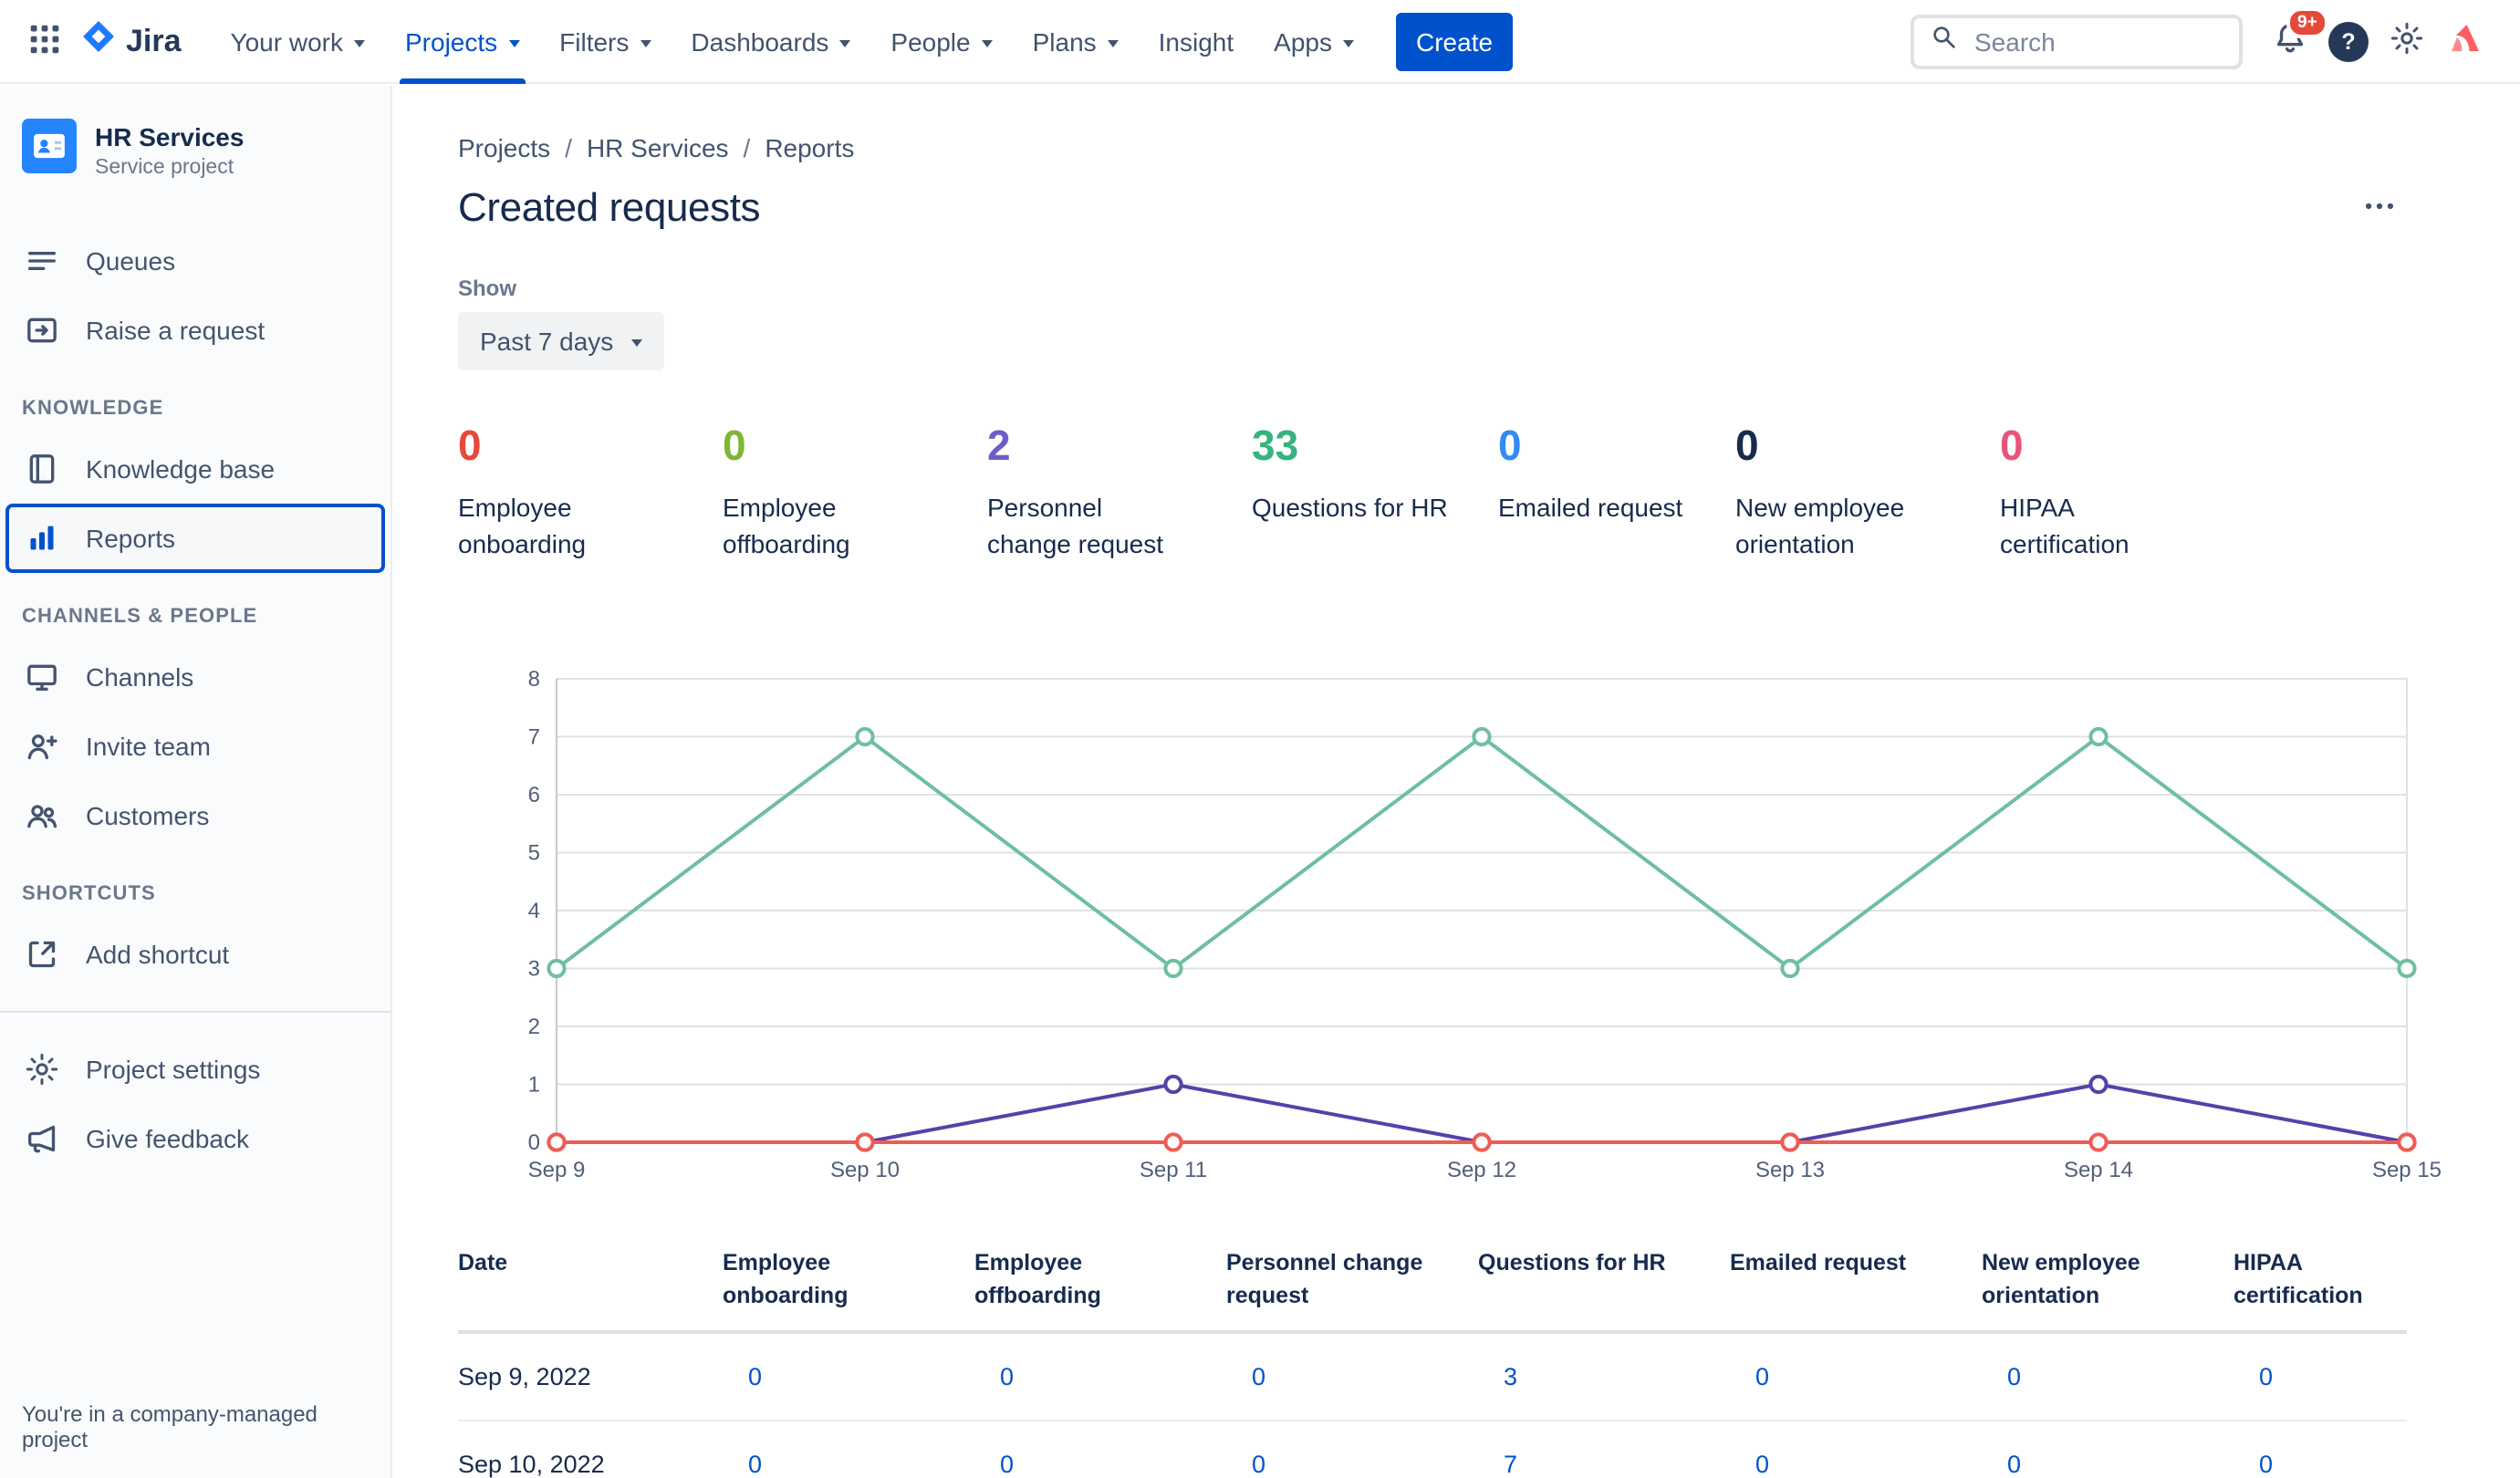  Describe the element at coordinates (1820, 525) in the screenshot. I see `stat-label: New employee orientation` at that location.